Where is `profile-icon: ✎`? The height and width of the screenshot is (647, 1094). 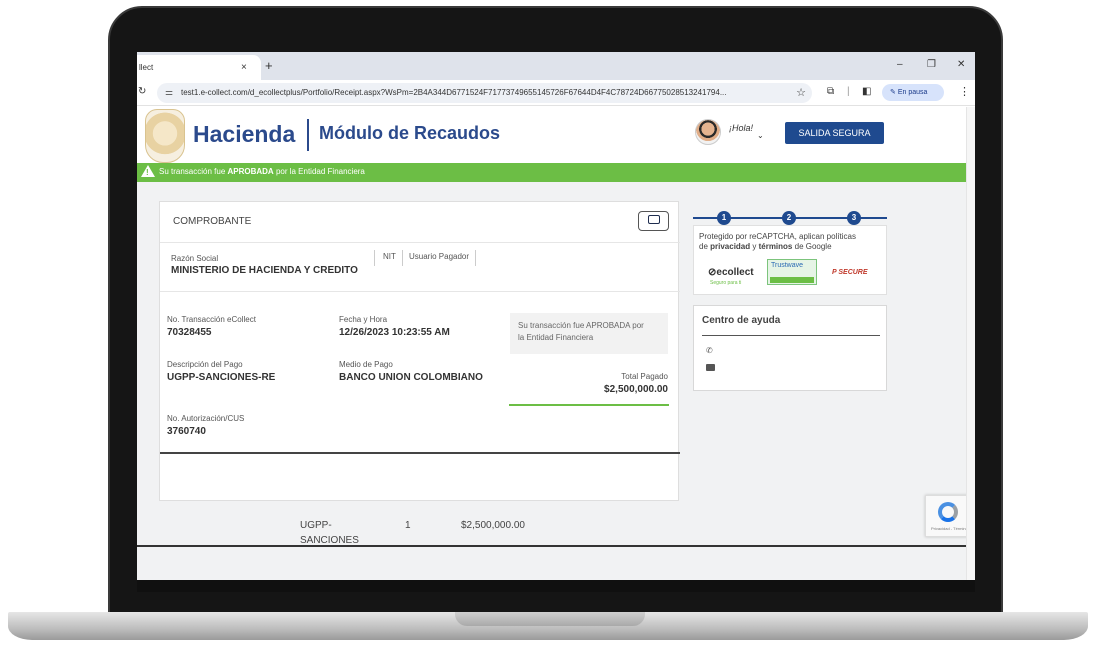 profile-icon: ✎ is located at coordinates (894, 92).